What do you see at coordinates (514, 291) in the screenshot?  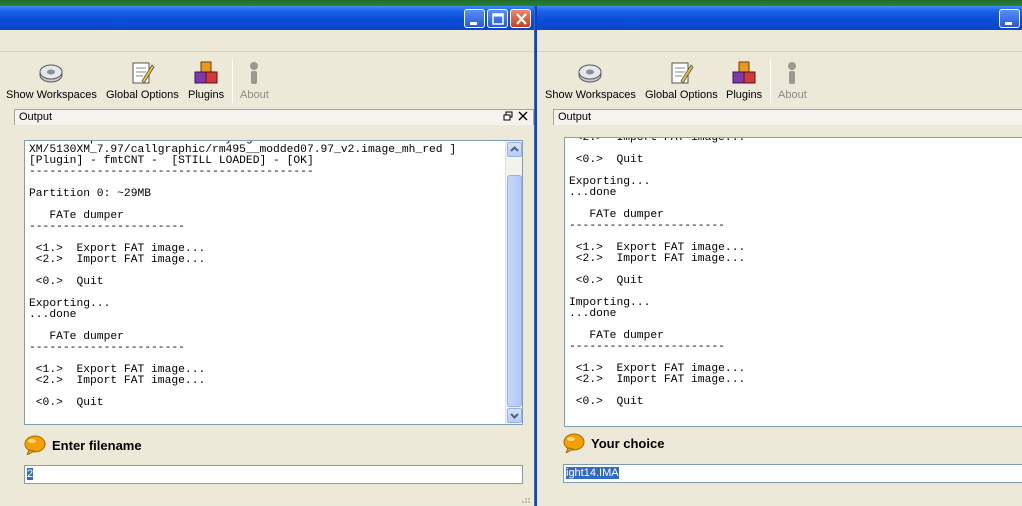 I see `scroll-thumb` at bounding box center [514, 291].